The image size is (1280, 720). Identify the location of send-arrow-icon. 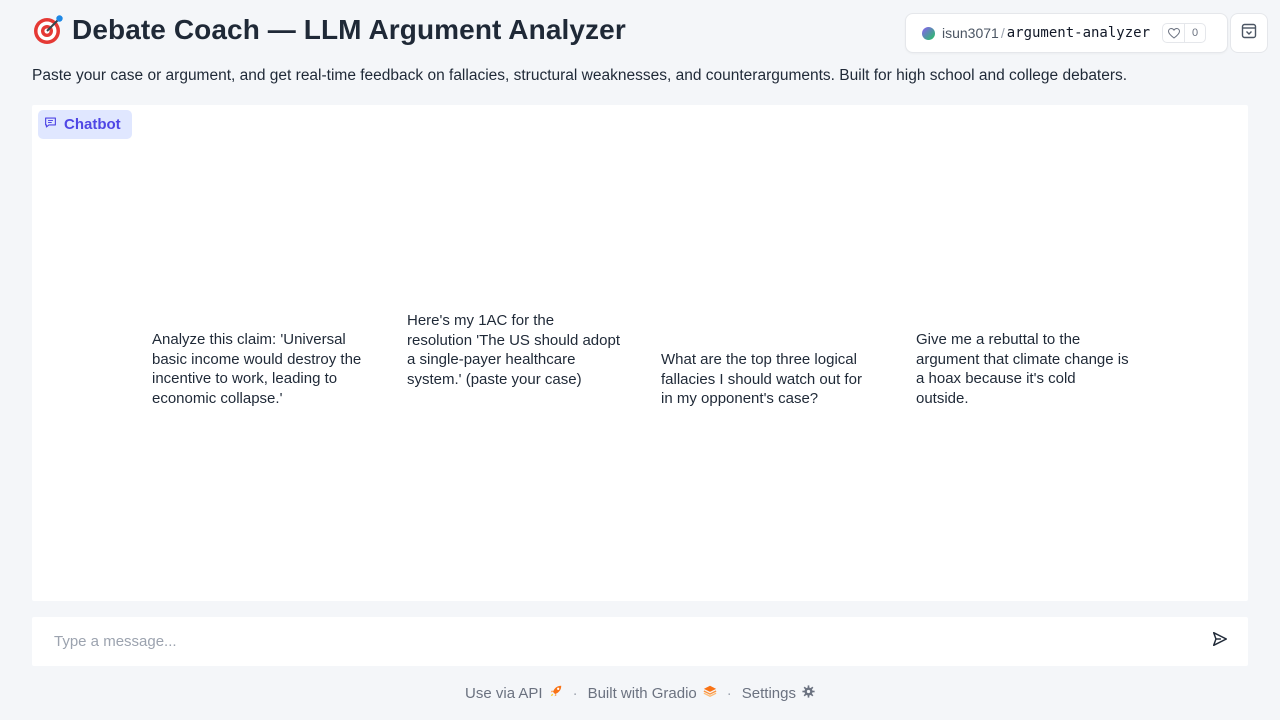
(1220, 641).